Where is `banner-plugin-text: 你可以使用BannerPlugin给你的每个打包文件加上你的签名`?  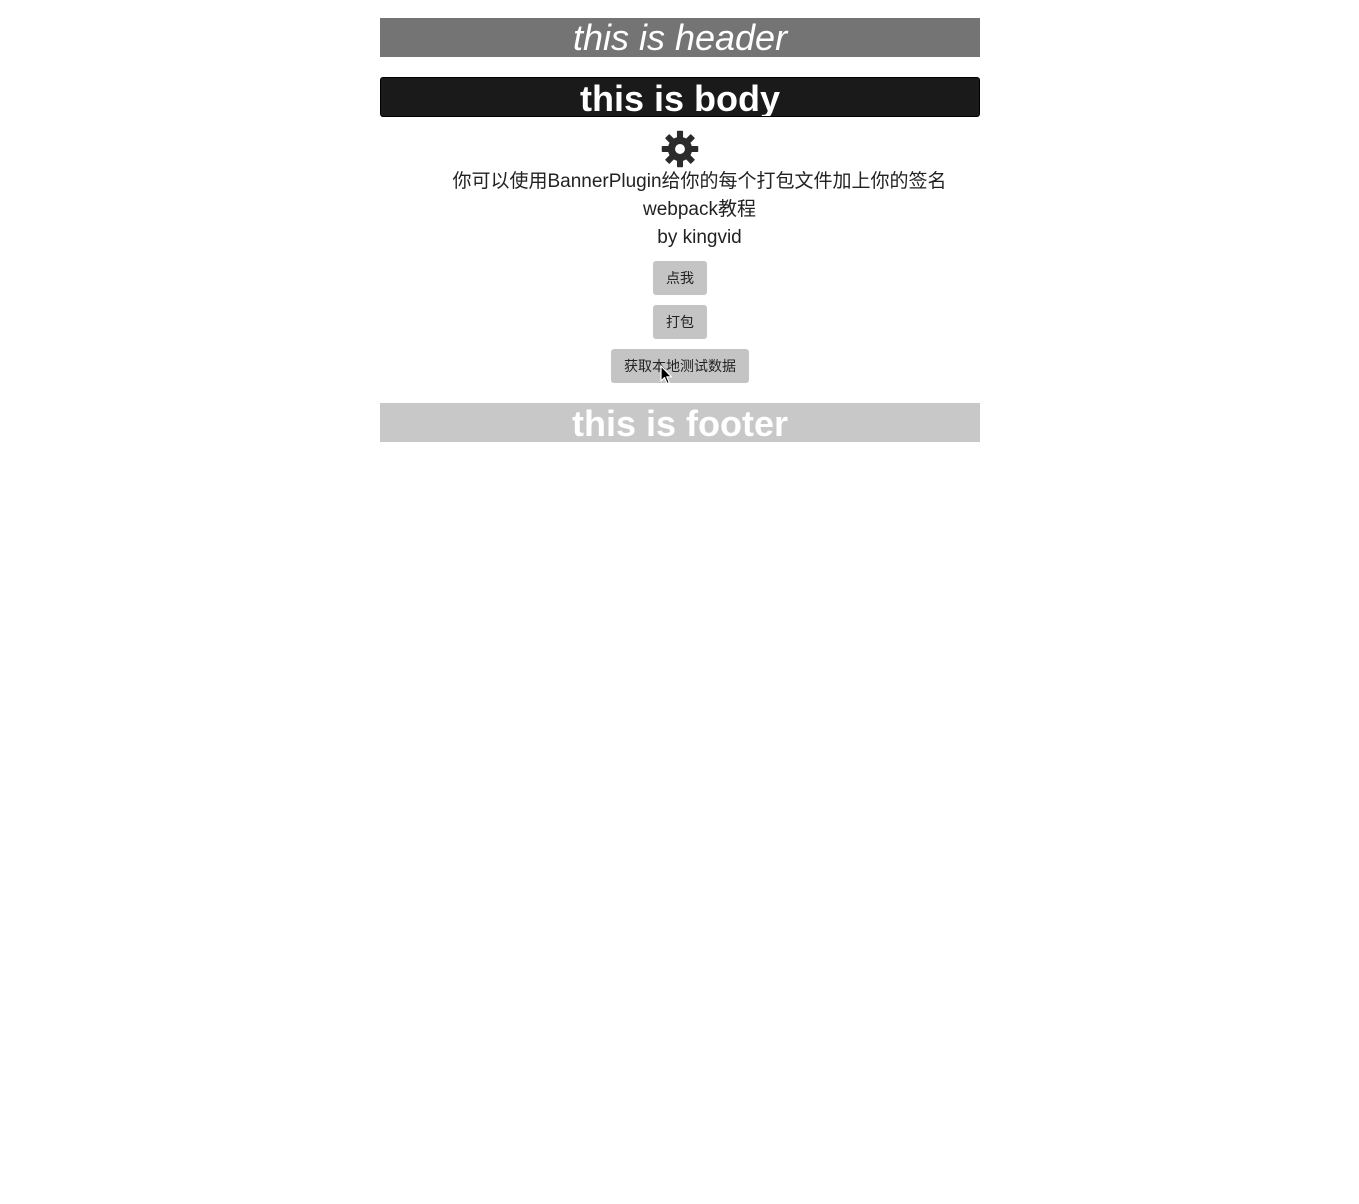
banner-plugin-text: 你可以使用BannerPlugin给你的每个打包文件加上你的签名 is located at coordinates (699, 181).